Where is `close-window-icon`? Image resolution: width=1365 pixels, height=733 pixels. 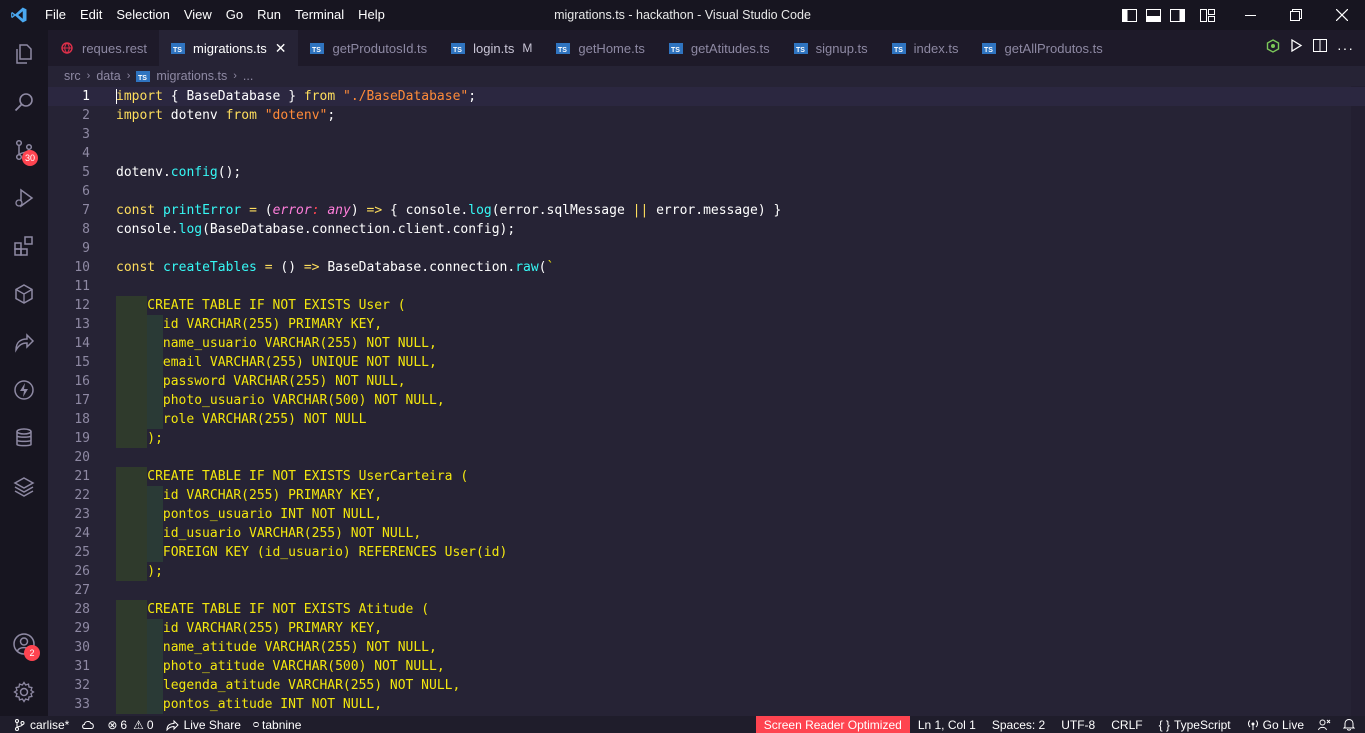 close-window-icon is located at coordinates (1342, 15).